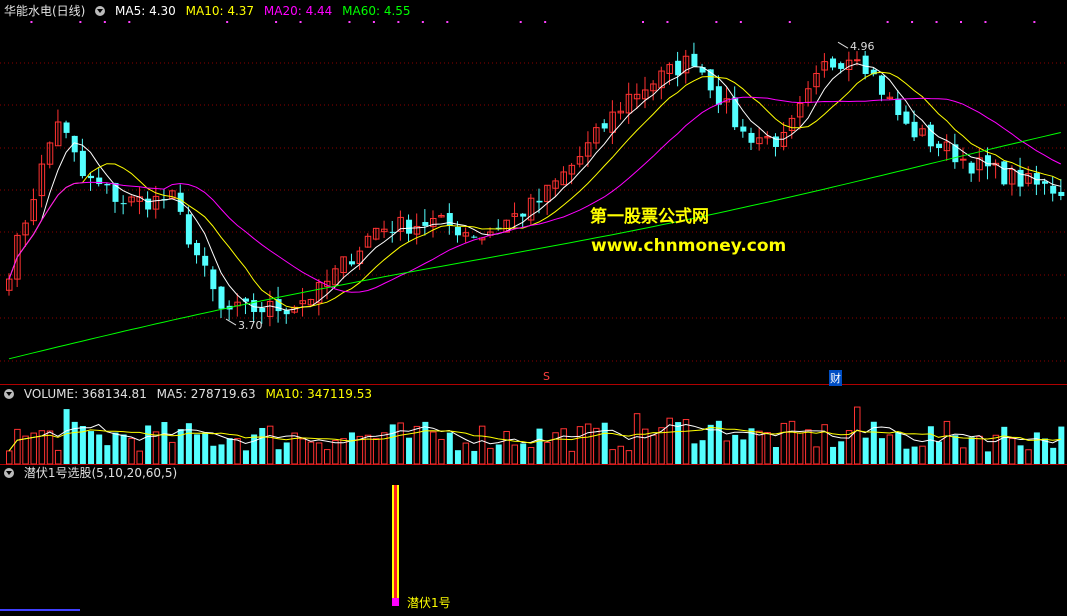 This screenshot has height=616, width=1067. I want to click on high-marker, so click(843, 45).